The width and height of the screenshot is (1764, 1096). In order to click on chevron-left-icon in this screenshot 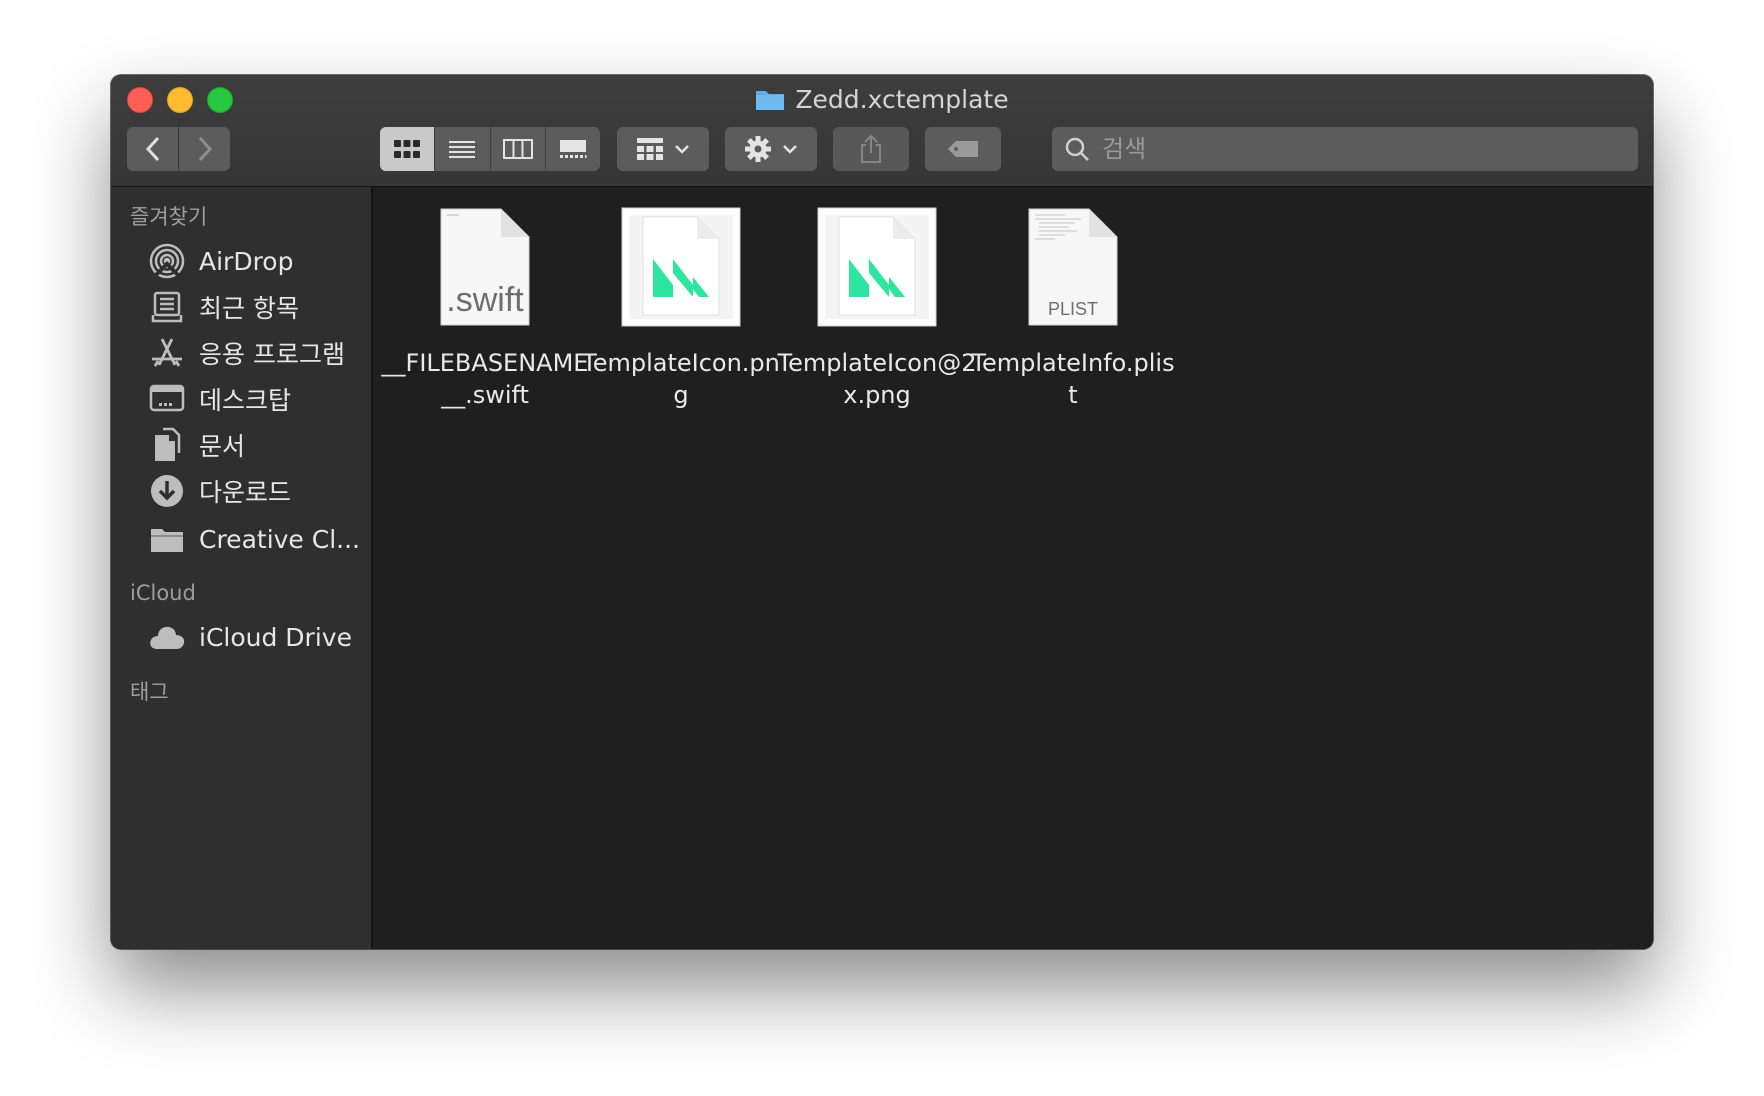, I will do `click(152, 149)`.